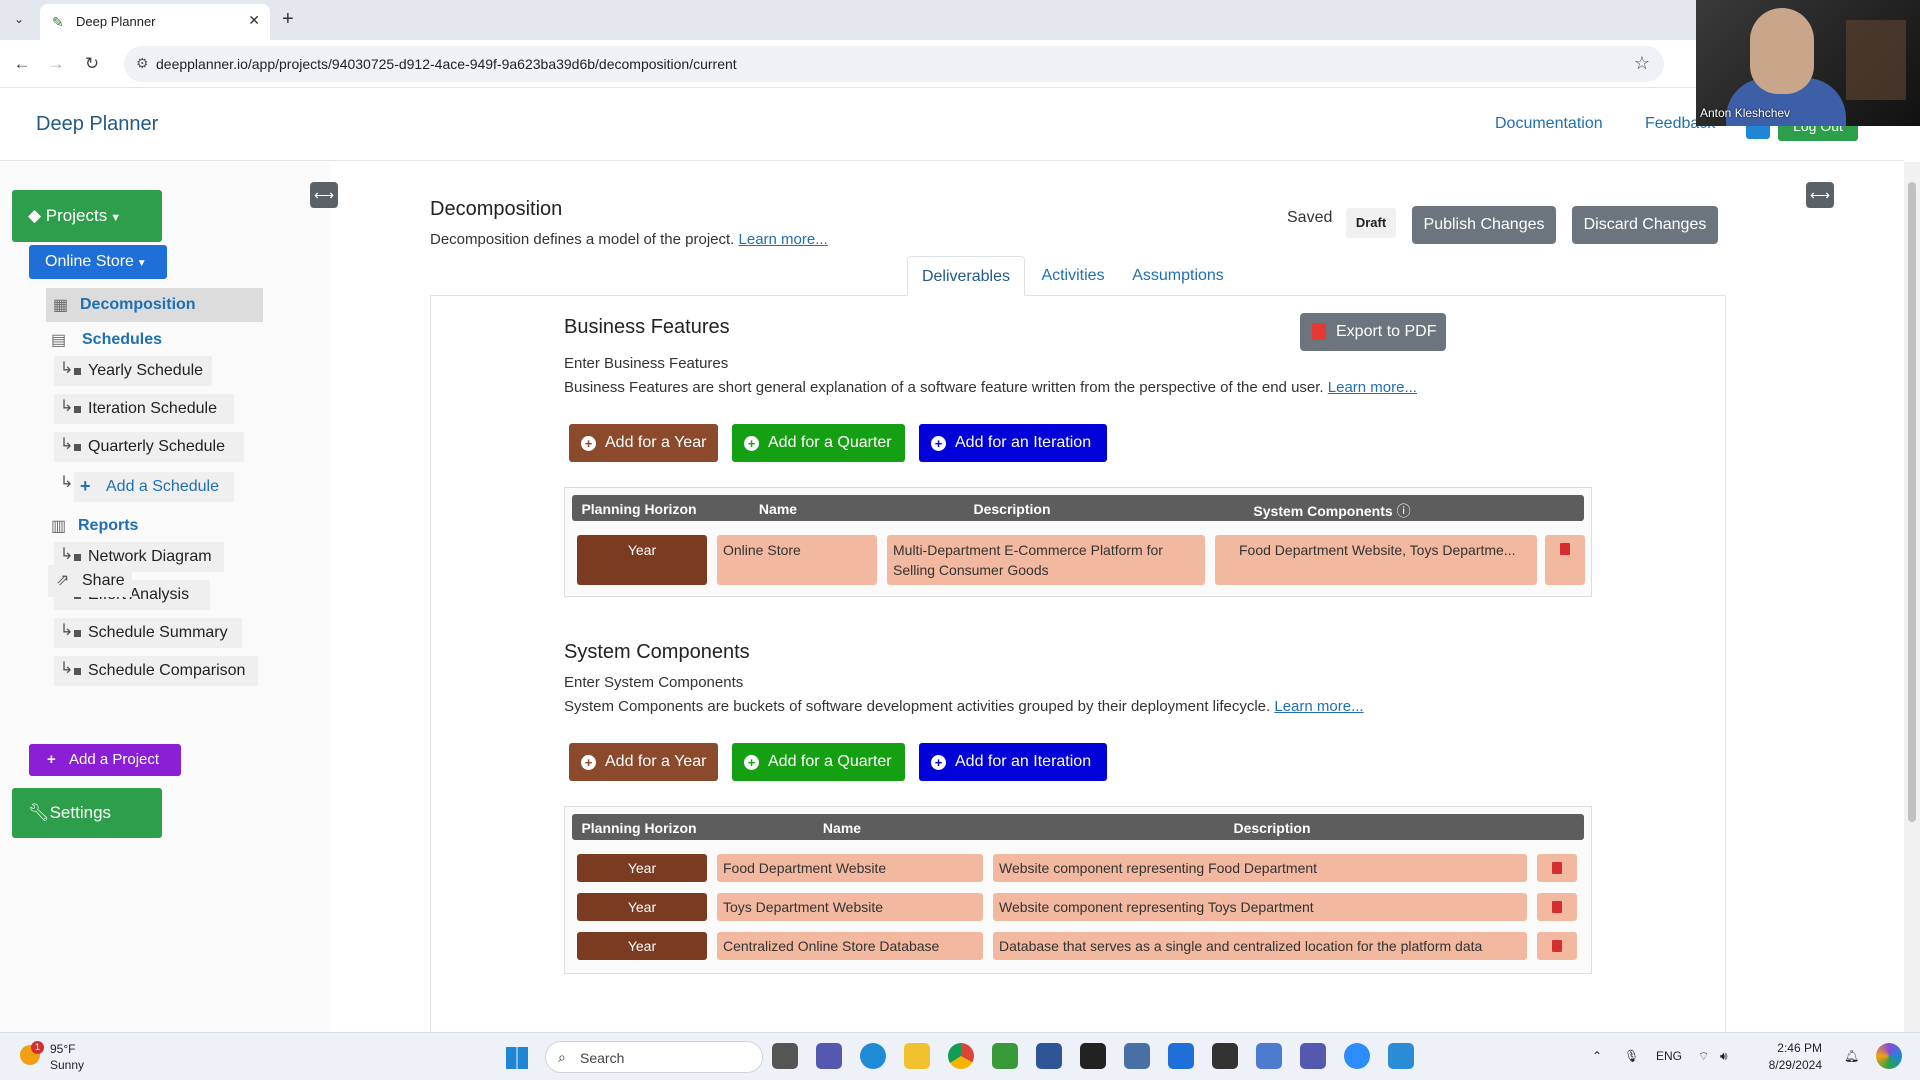  I want to click on chrome-icon, so click(961, 1056).